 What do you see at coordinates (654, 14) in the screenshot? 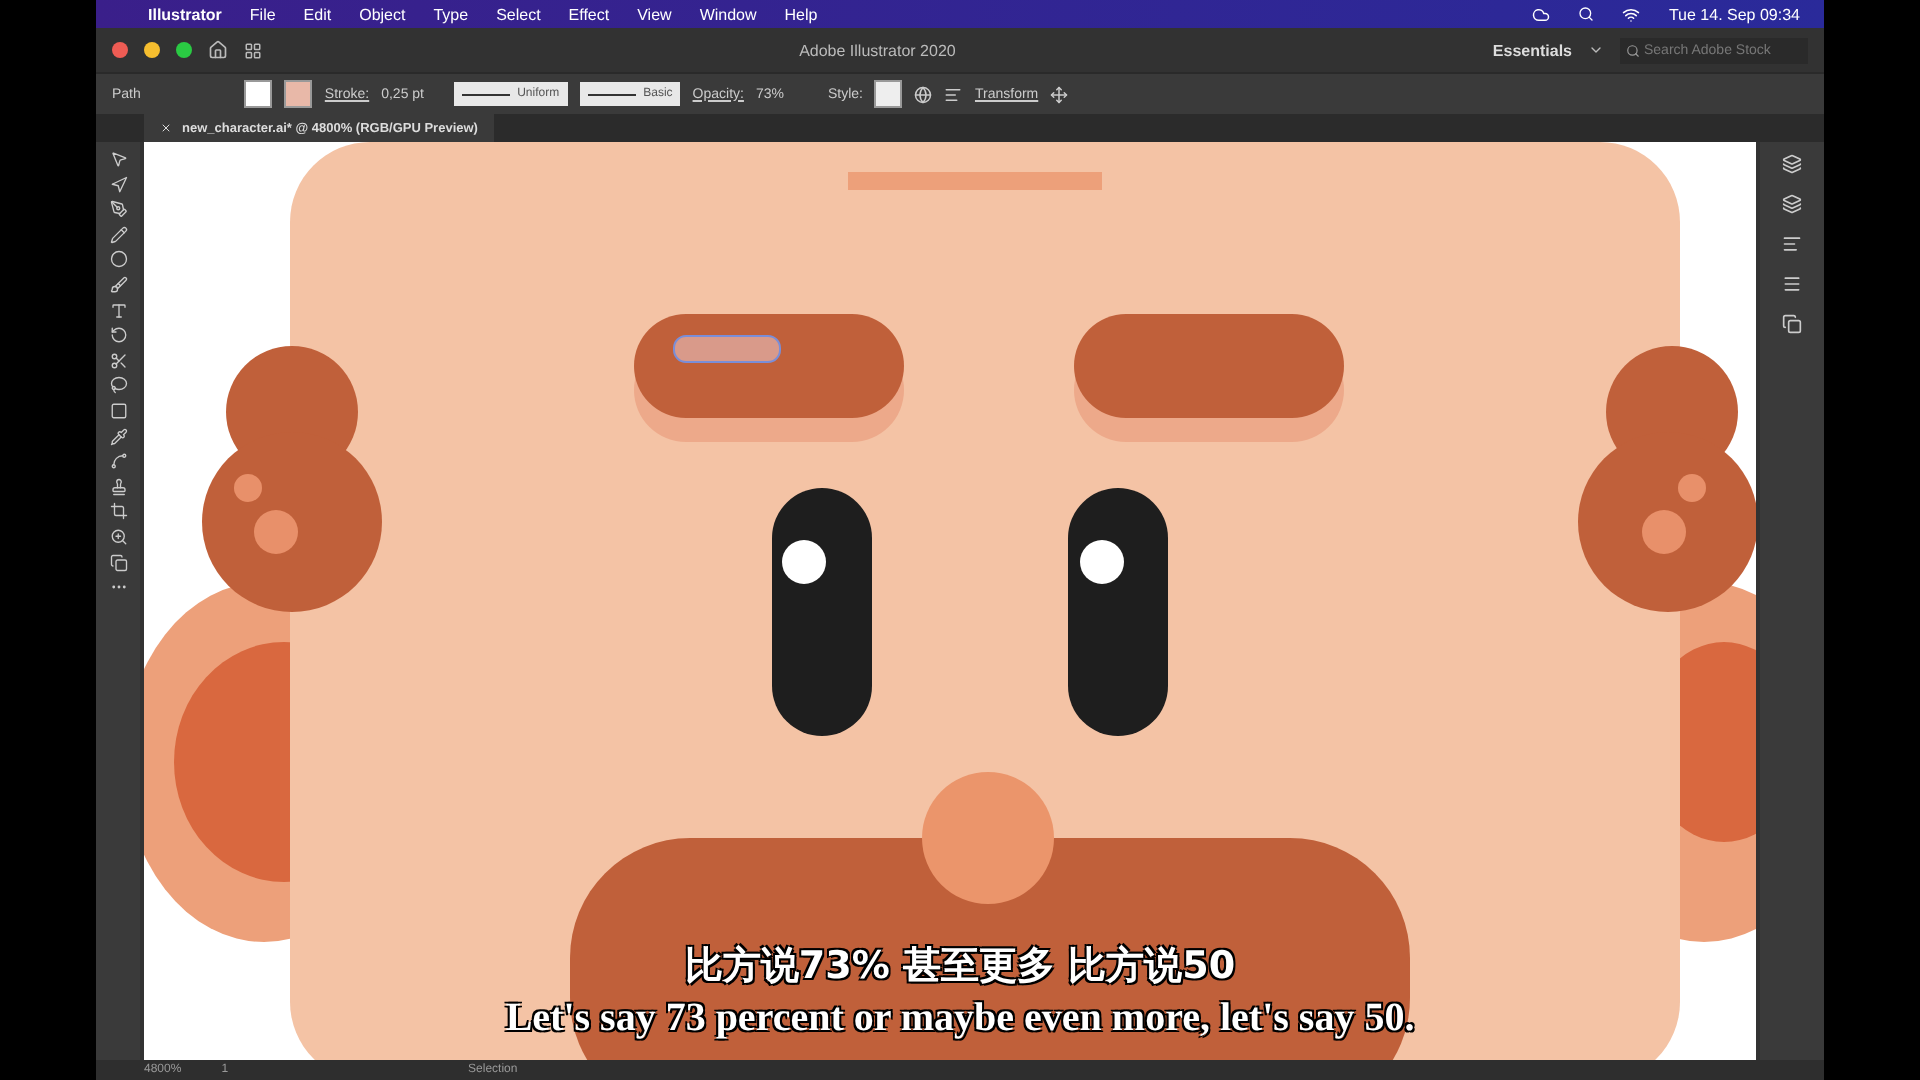
I see `menu-item: View` at bounding box center [654, 14].